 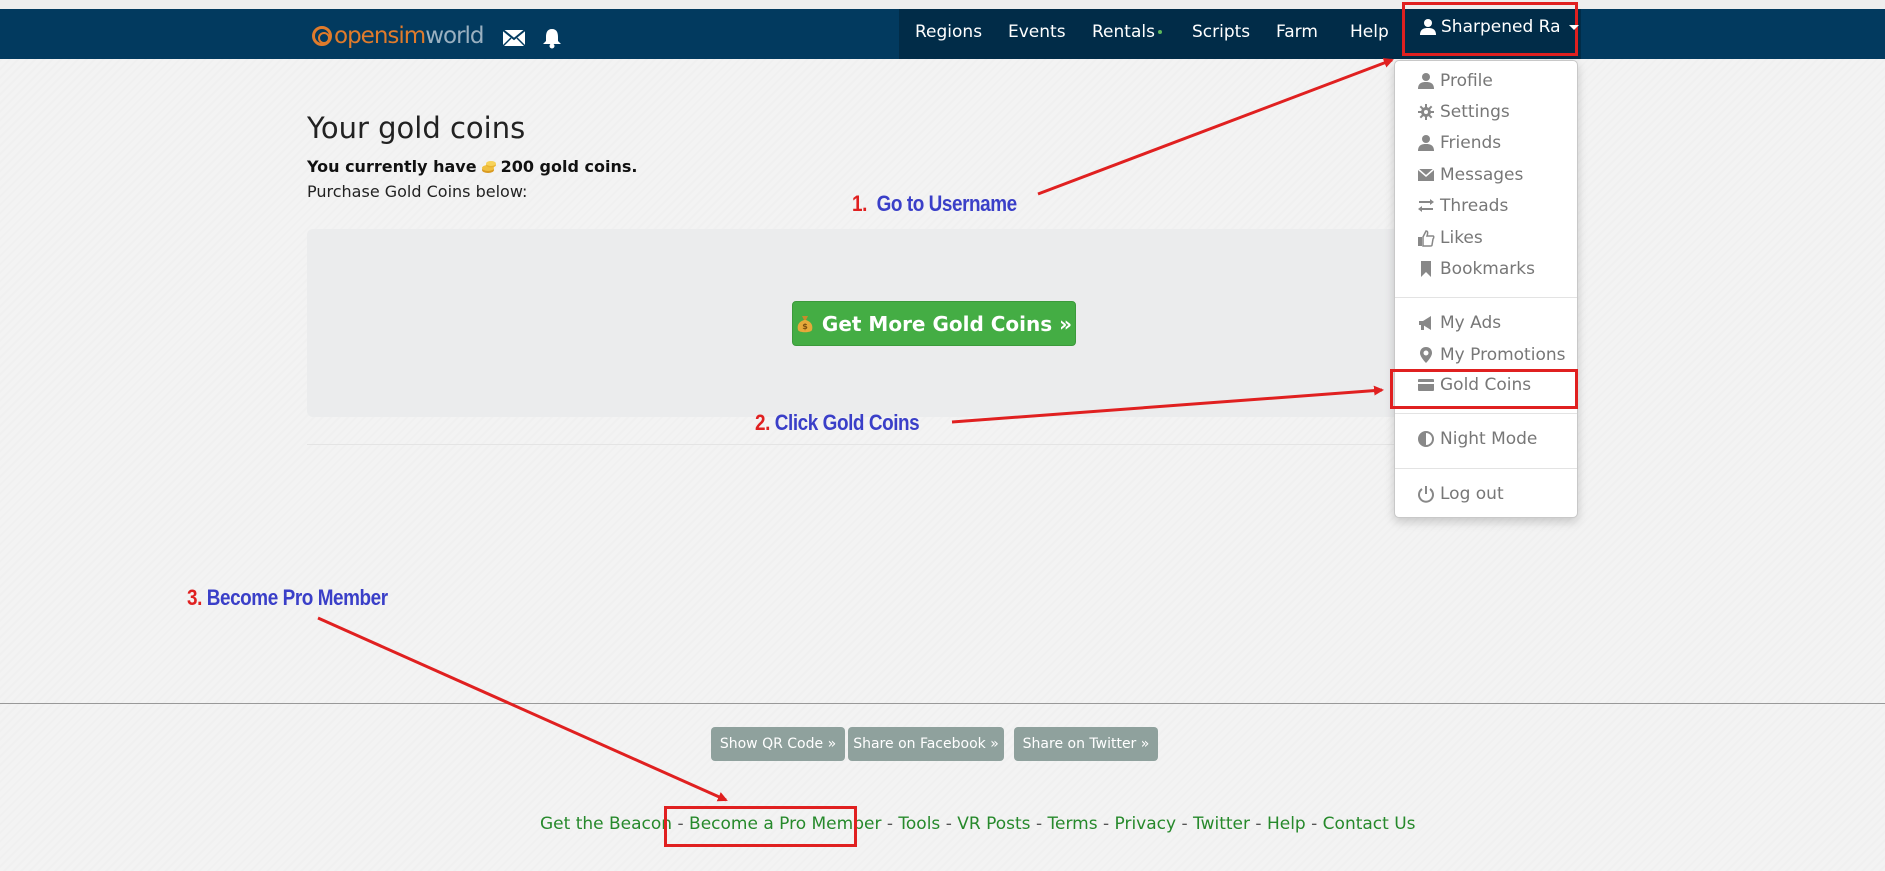 I want to click on dropdown-bookmarks: Bookmarks, so click(x=1476, y=269).